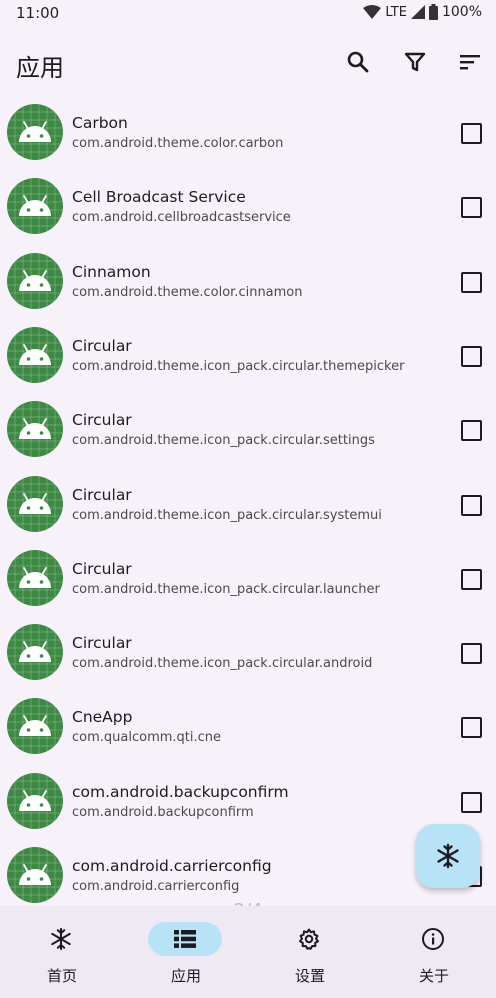  I want to click on filter-button, so click(415, 62).